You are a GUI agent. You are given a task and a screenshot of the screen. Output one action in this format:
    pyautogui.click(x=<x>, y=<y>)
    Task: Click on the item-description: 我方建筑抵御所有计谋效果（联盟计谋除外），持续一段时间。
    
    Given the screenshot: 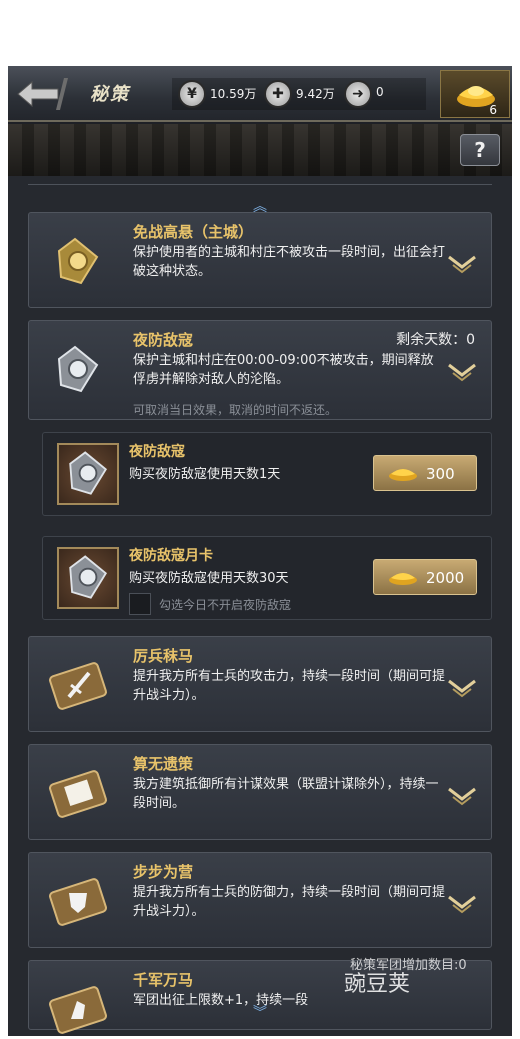 What is the action you would take?
    pyautogui.click(x=286, y=794)
    